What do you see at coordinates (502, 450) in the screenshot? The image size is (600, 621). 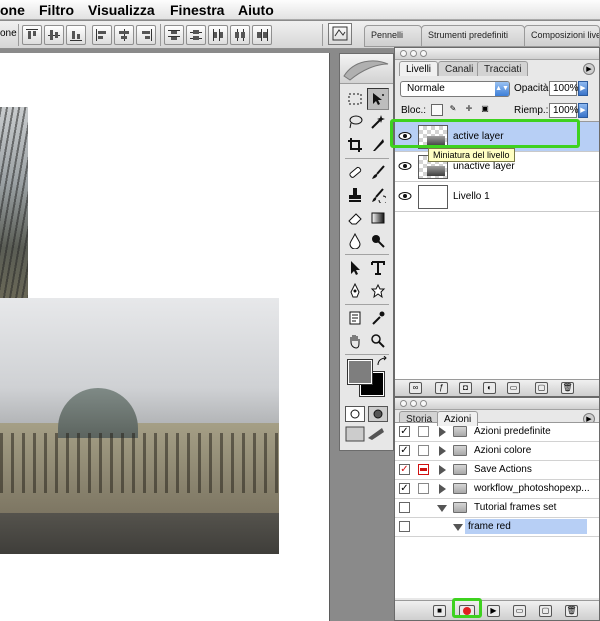 I see `action-set-name: Azioni colore` at bounding box center [502, 450].